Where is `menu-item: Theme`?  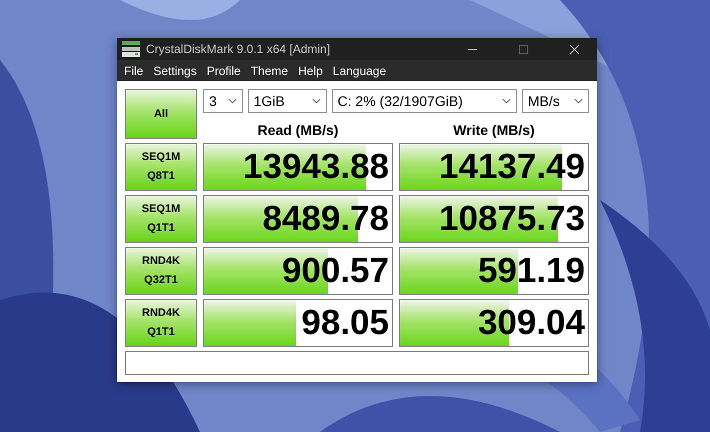
menu-item: Theme is located at coordinates (270, 71).